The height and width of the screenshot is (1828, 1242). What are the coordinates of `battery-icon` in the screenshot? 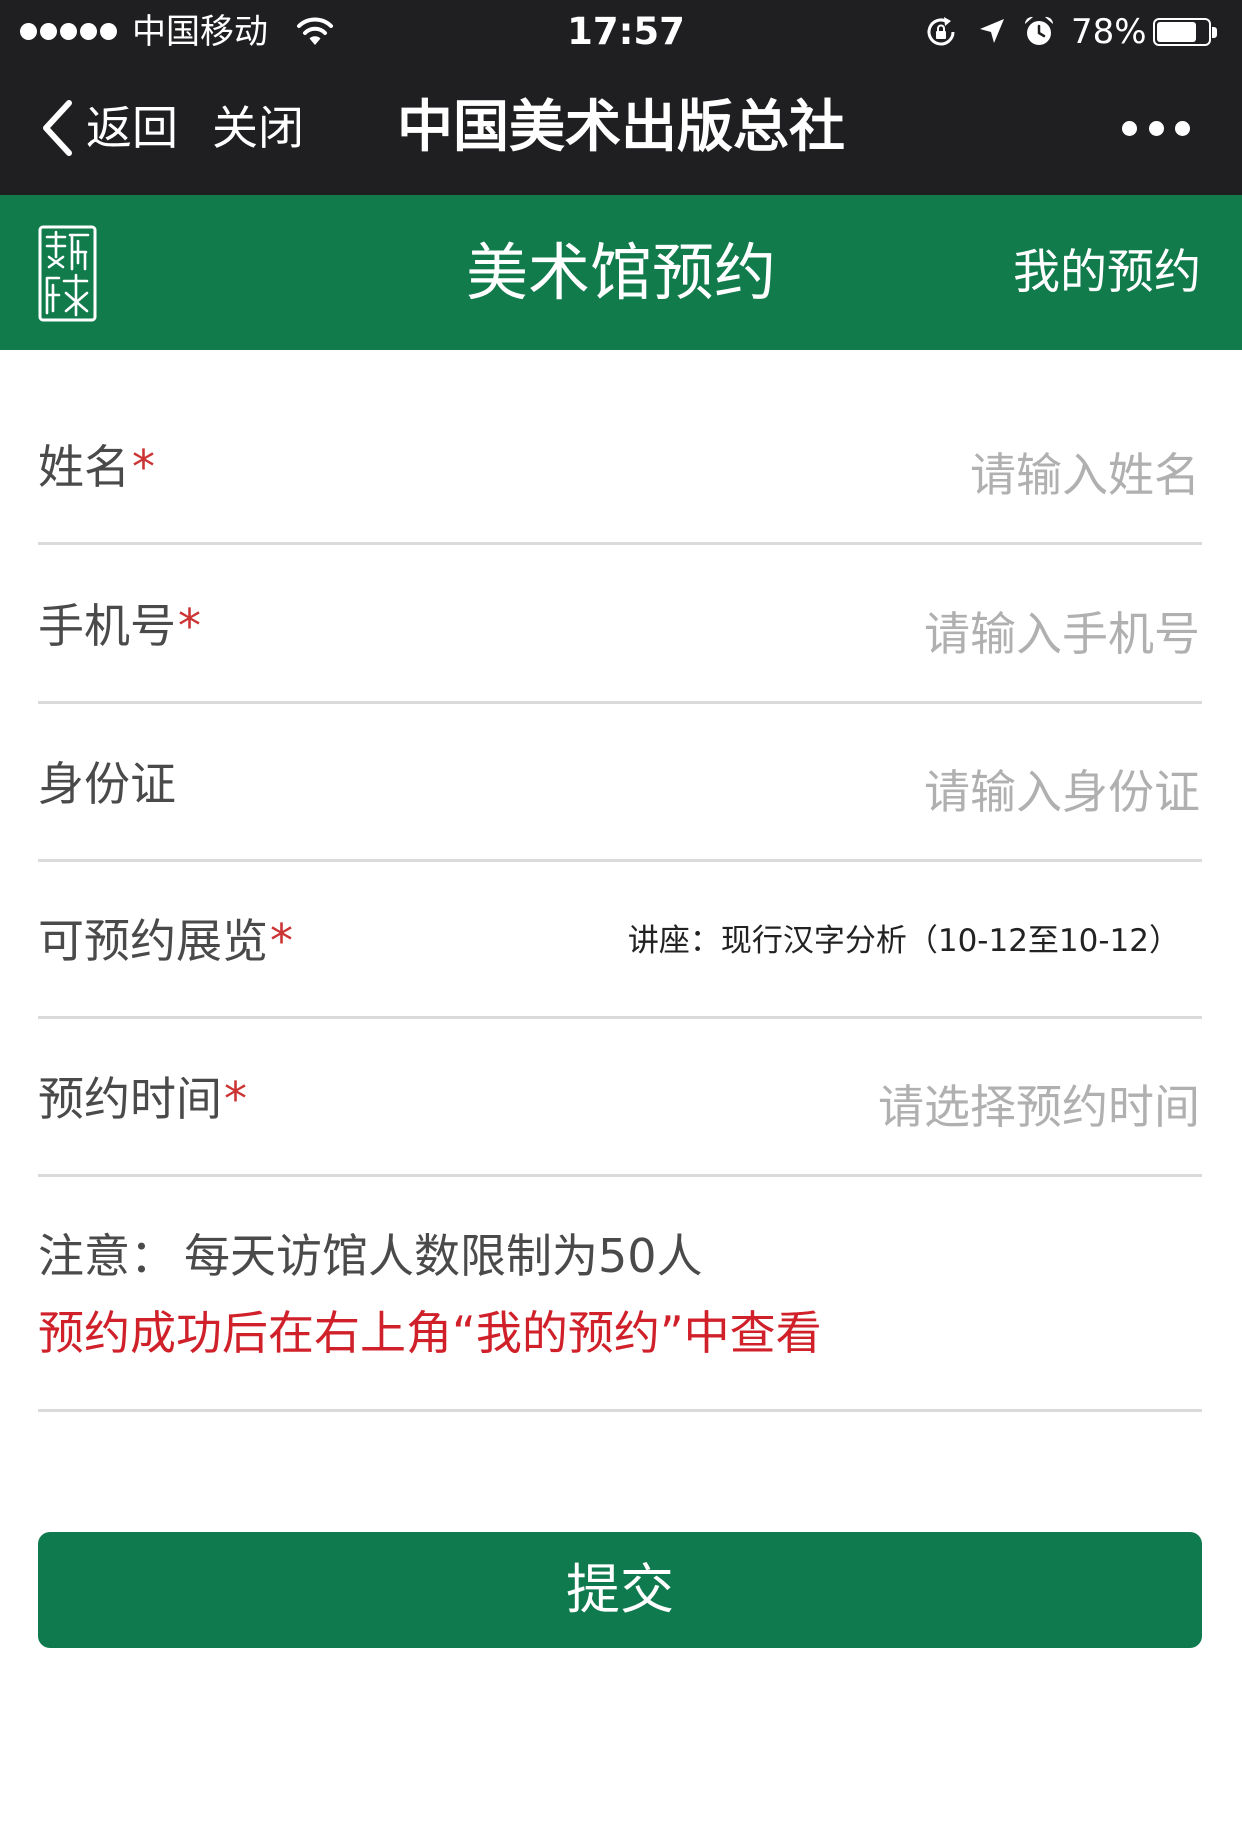 It's located at (1182, 32).